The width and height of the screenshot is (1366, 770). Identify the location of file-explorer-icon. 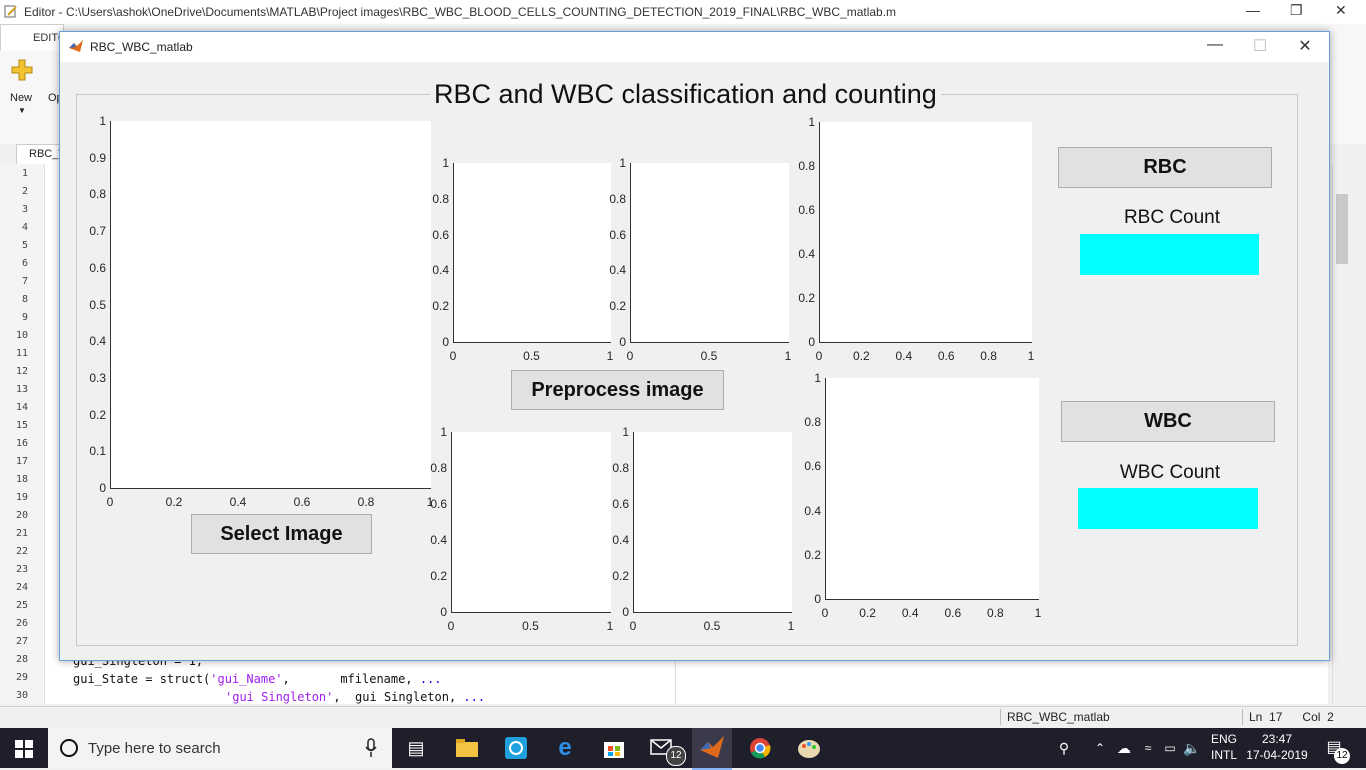
(467, 748).